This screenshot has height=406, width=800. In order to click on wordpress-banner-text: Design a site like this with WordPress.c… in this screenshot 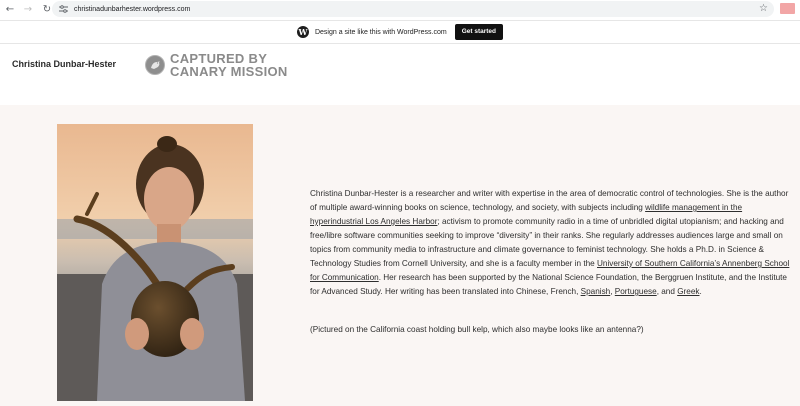, I will do `click(381, 32)`.